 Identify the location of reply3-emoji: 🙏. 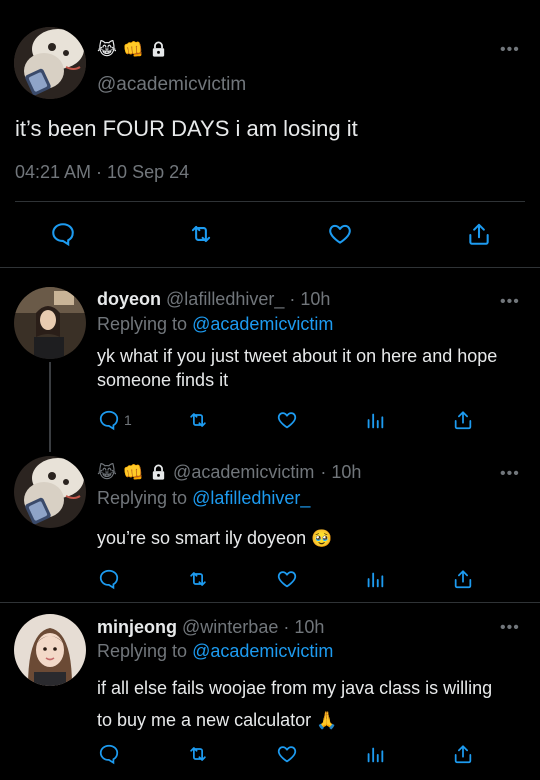
(327, 720).